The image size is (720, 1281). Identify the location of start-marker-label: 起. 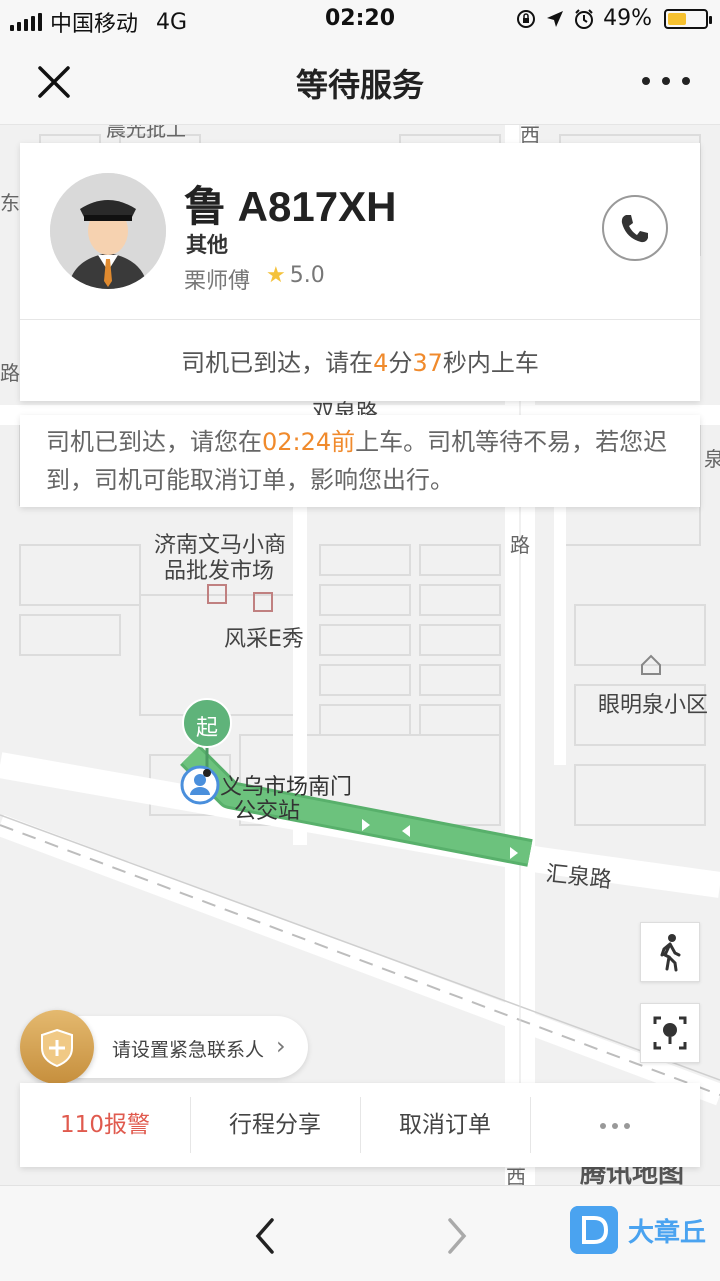
(207, 728).